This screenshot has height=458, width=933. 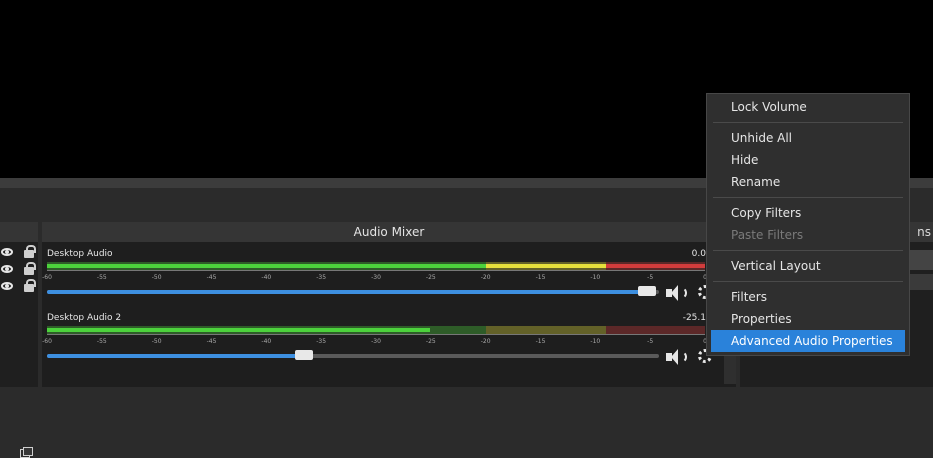 What do you see at coordinates (808, 107) in the screenshot?
I see `menu-item-lock-volume: Lock Volume` at bounding box center [808, 107].